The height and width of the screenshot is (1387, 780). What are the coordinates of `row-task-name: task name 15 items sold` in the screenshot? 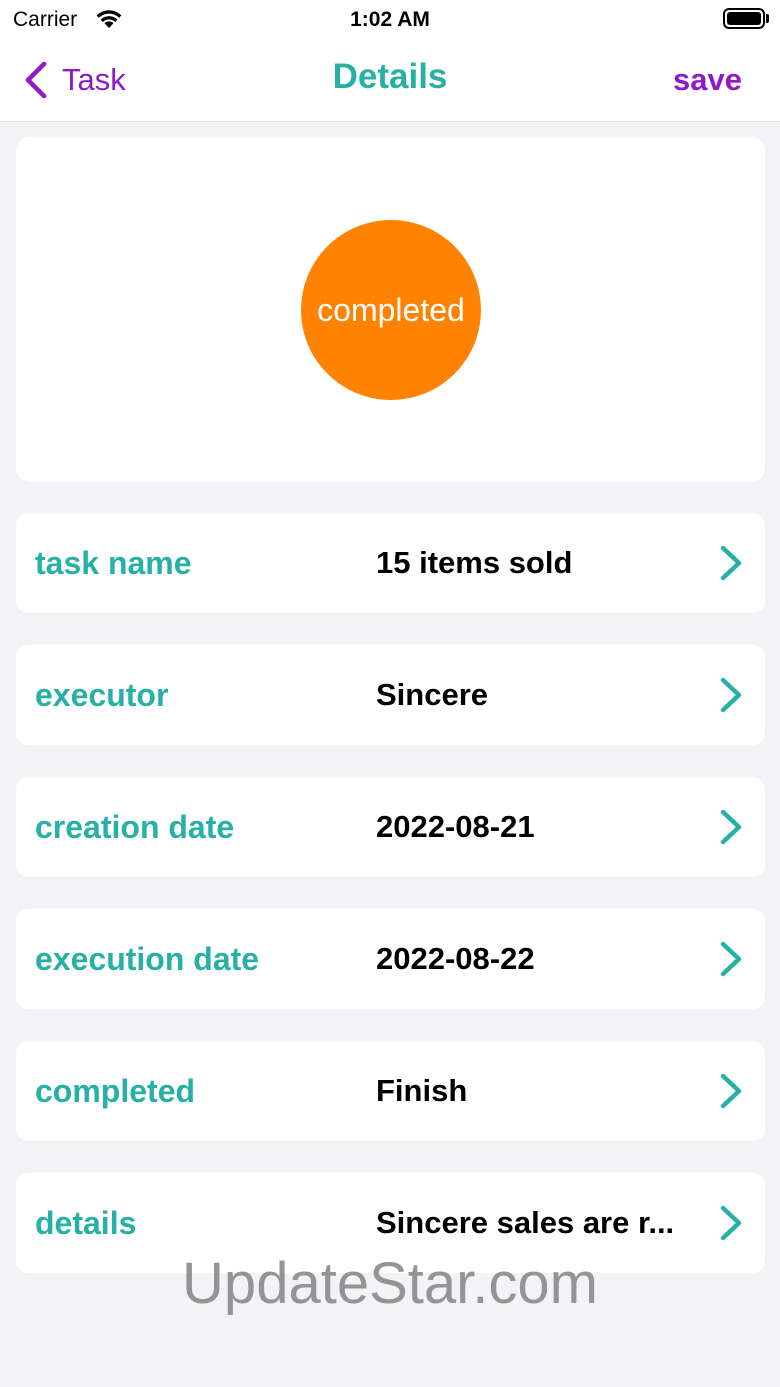 It's located at (390, 563).